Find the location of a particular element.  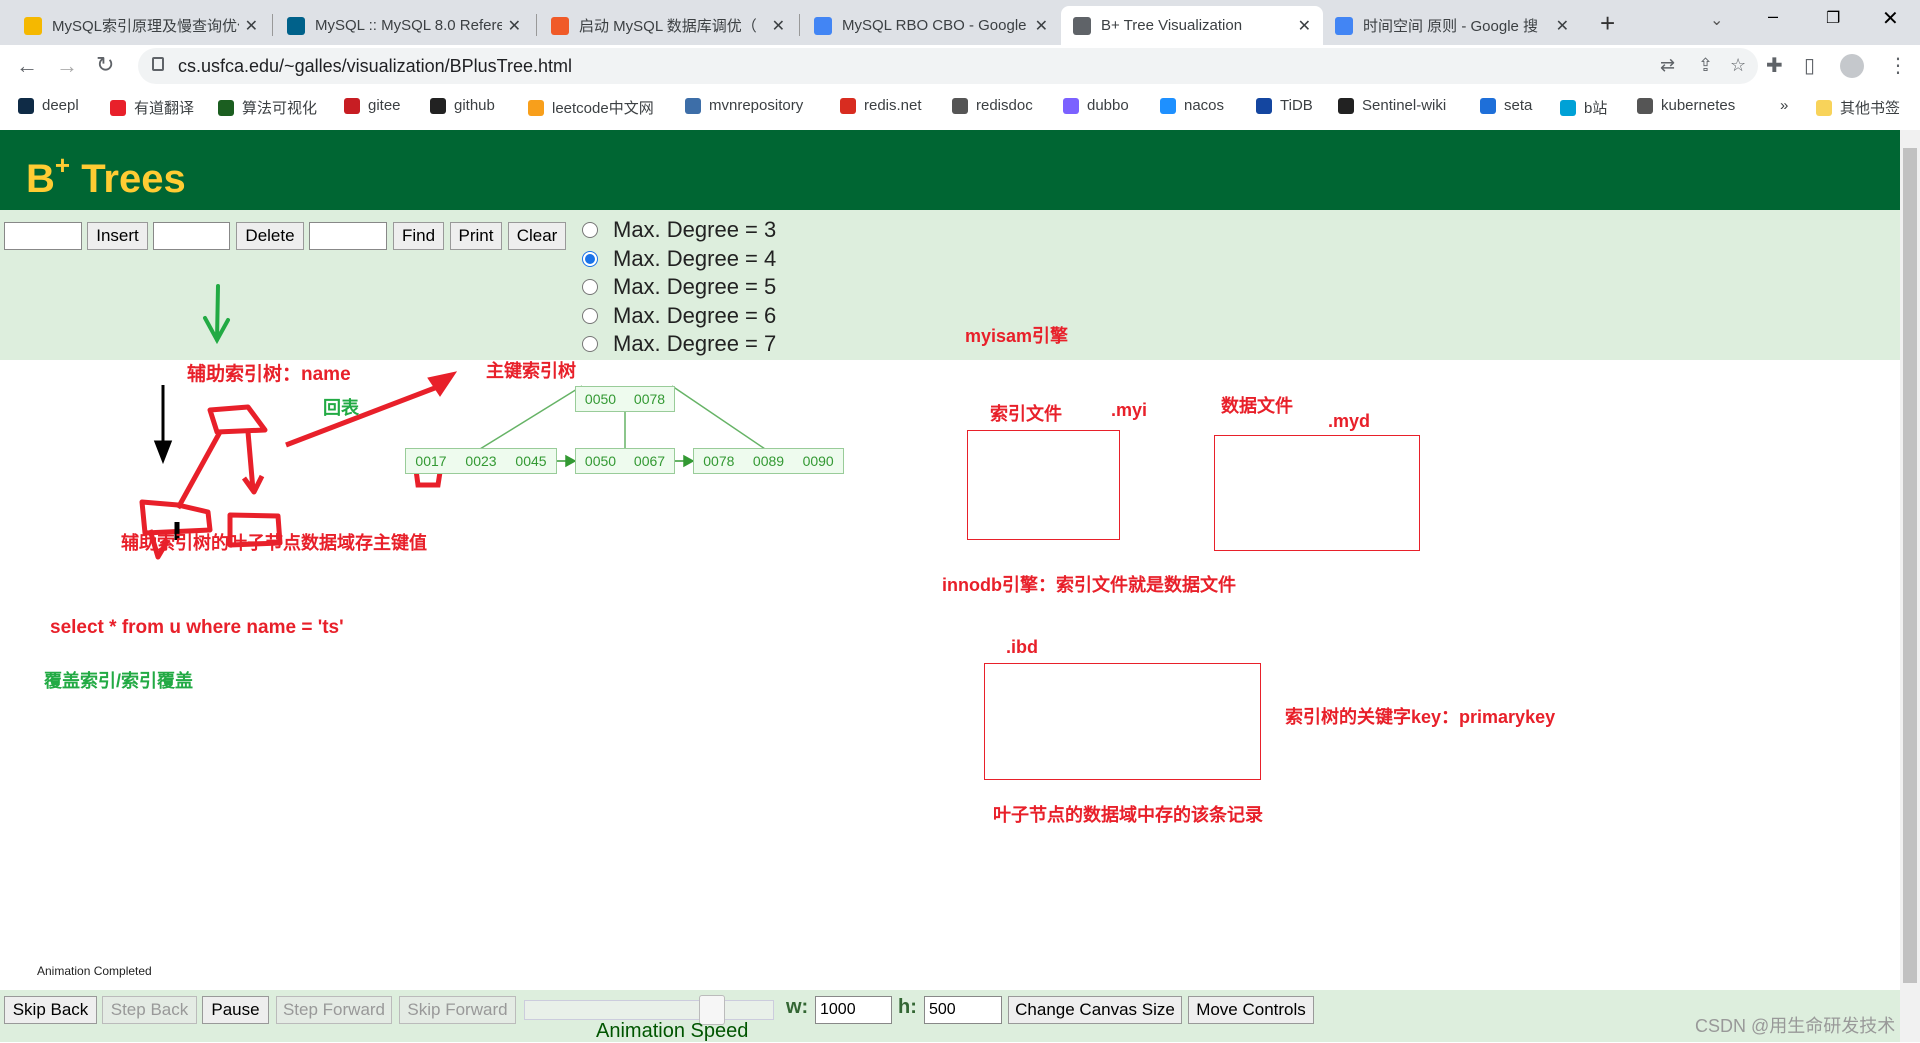

bookmark-item: 有道翻译 is located at coordinates (152, 107).